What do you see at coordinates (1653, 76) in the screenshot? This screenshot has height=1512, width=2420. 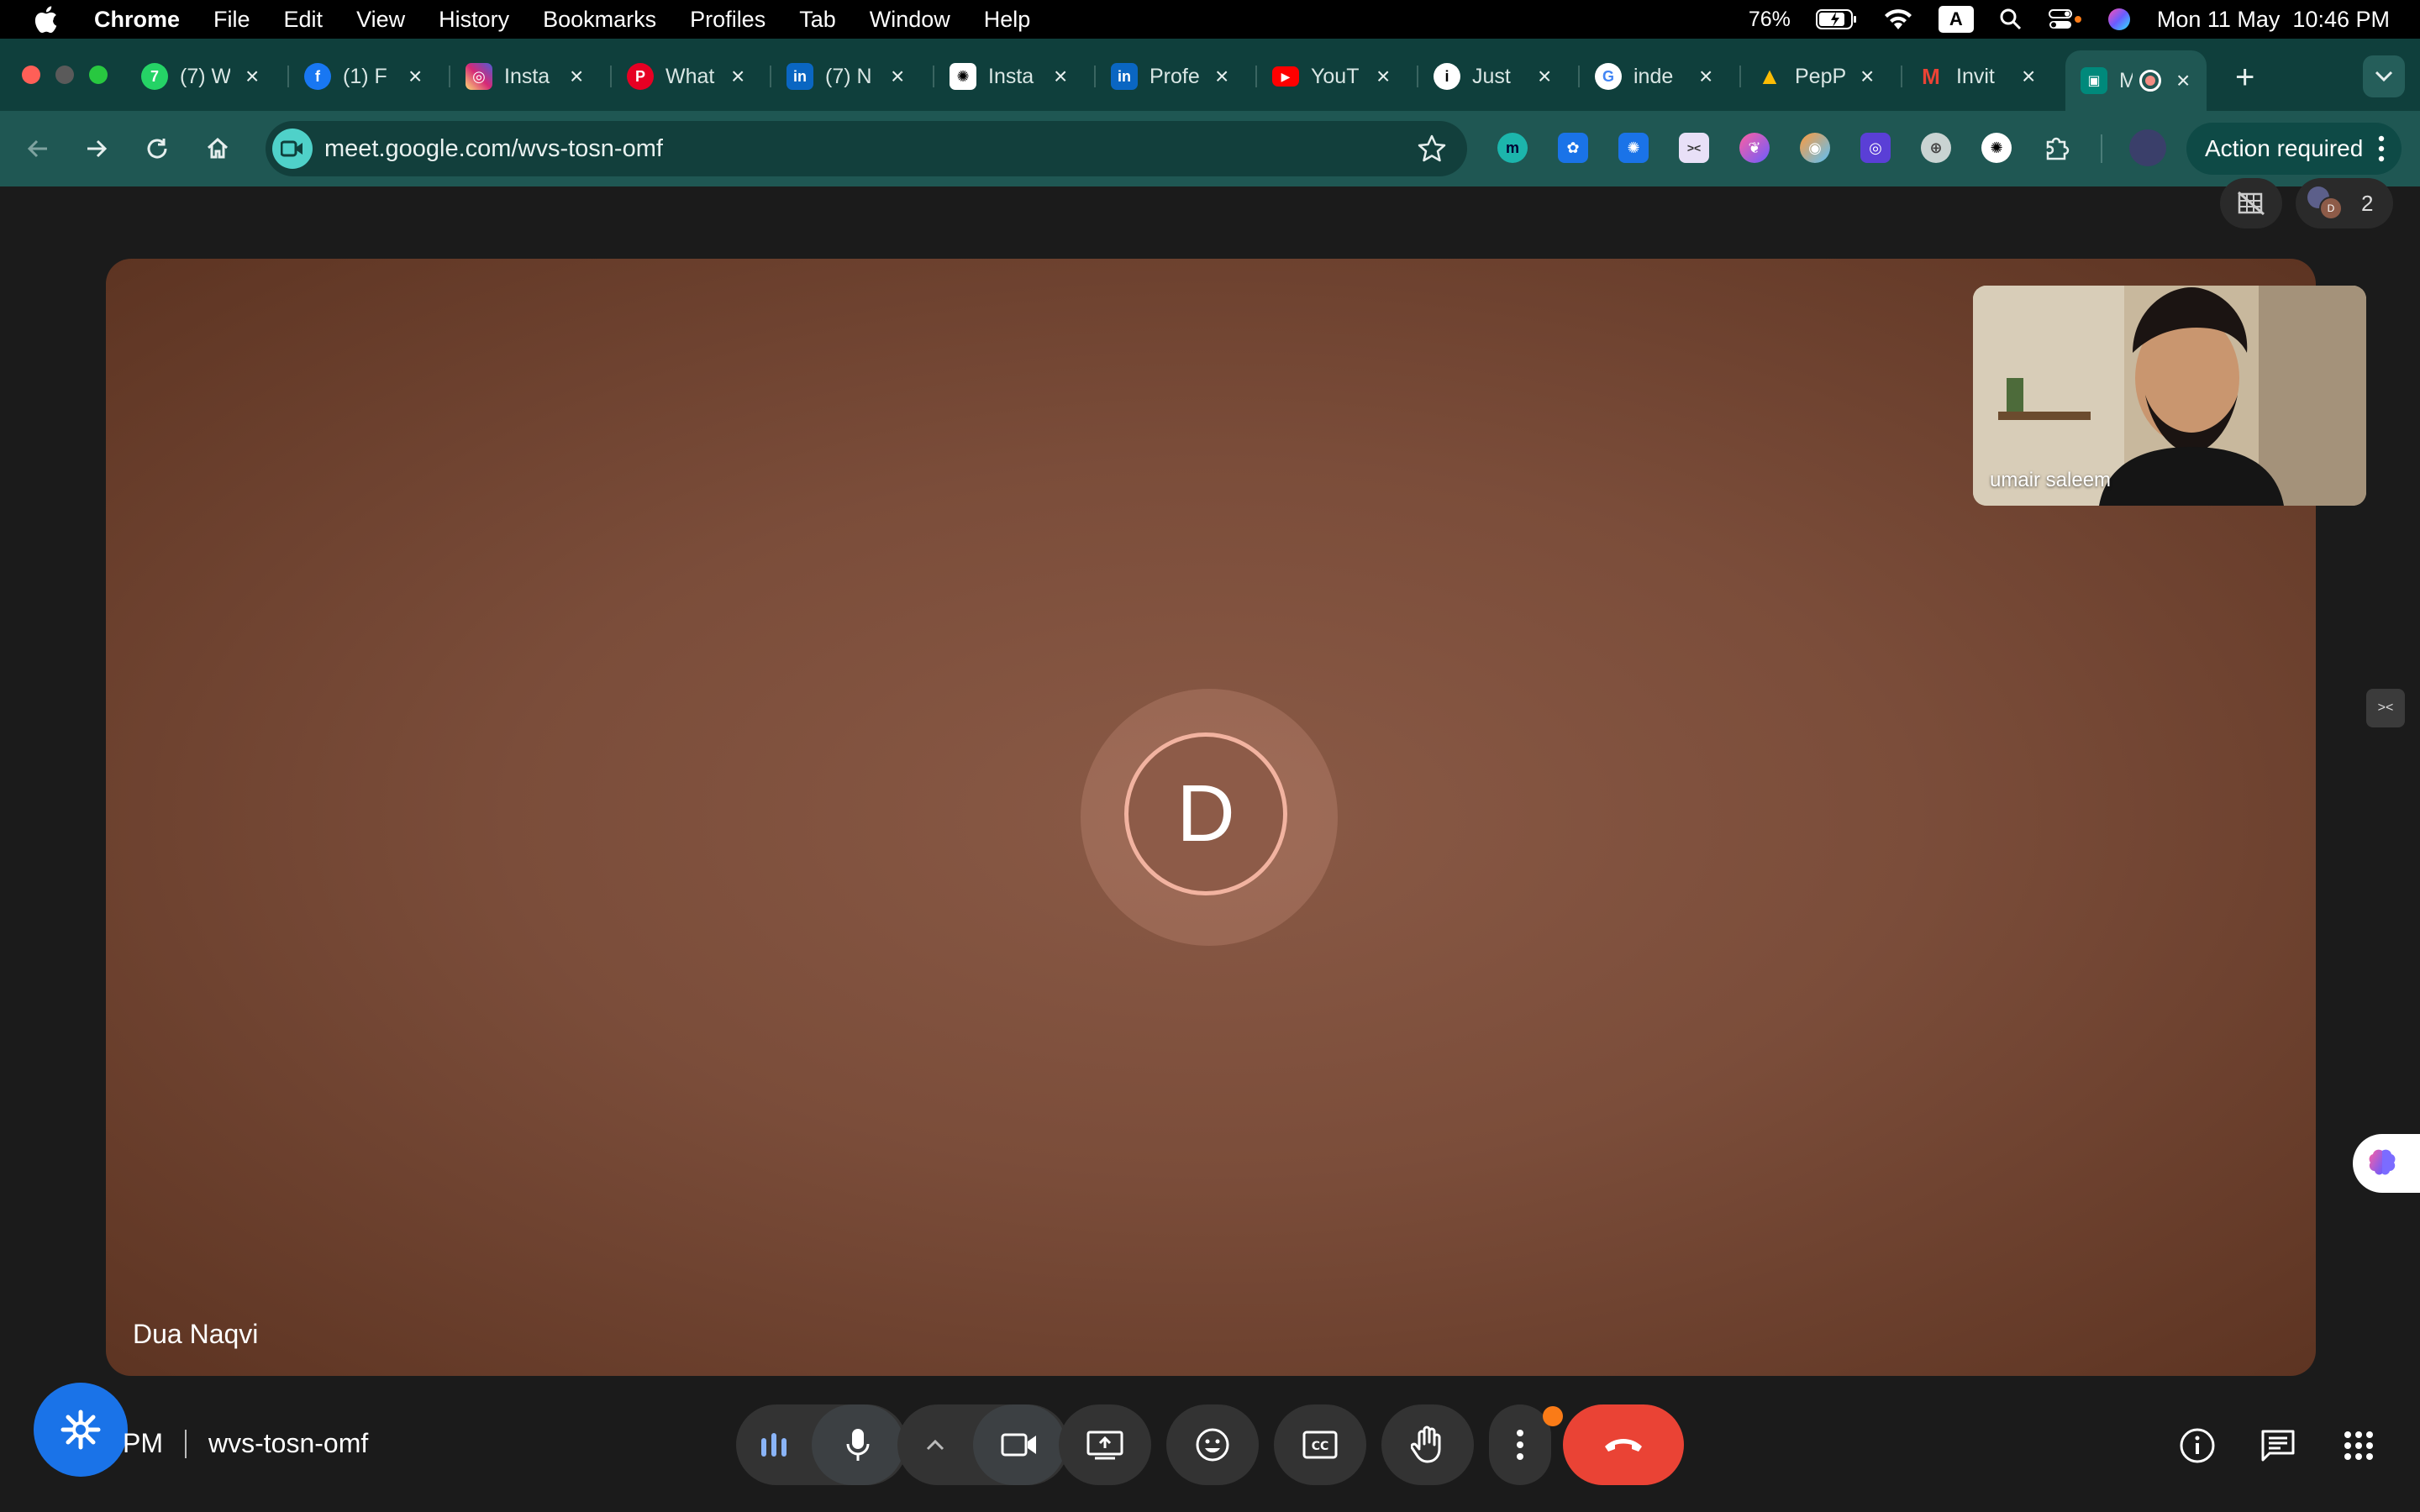 I see `tab-google-search: G inde ×` at bounding box center [1653, 76].